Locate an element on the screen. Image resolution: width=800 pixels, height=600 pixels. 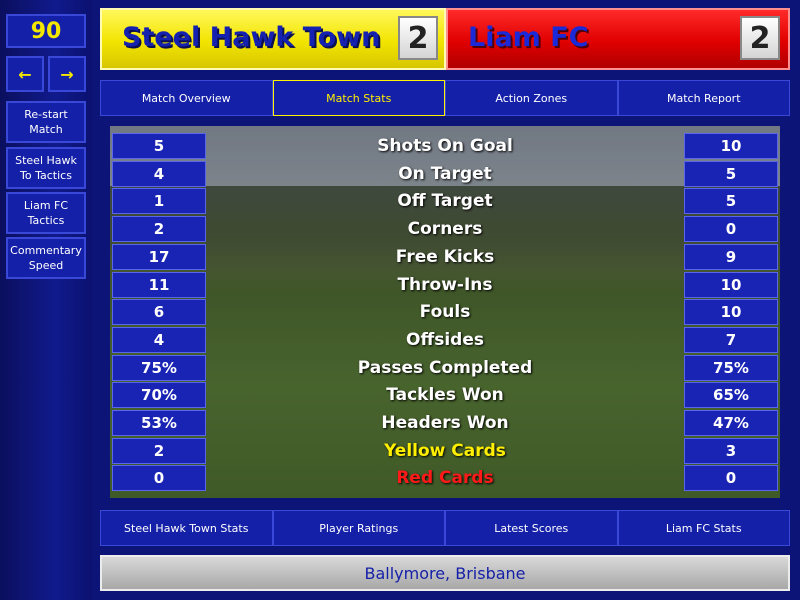
stat-row: 4 Offsides 7 is located at coordinates (445, 339).